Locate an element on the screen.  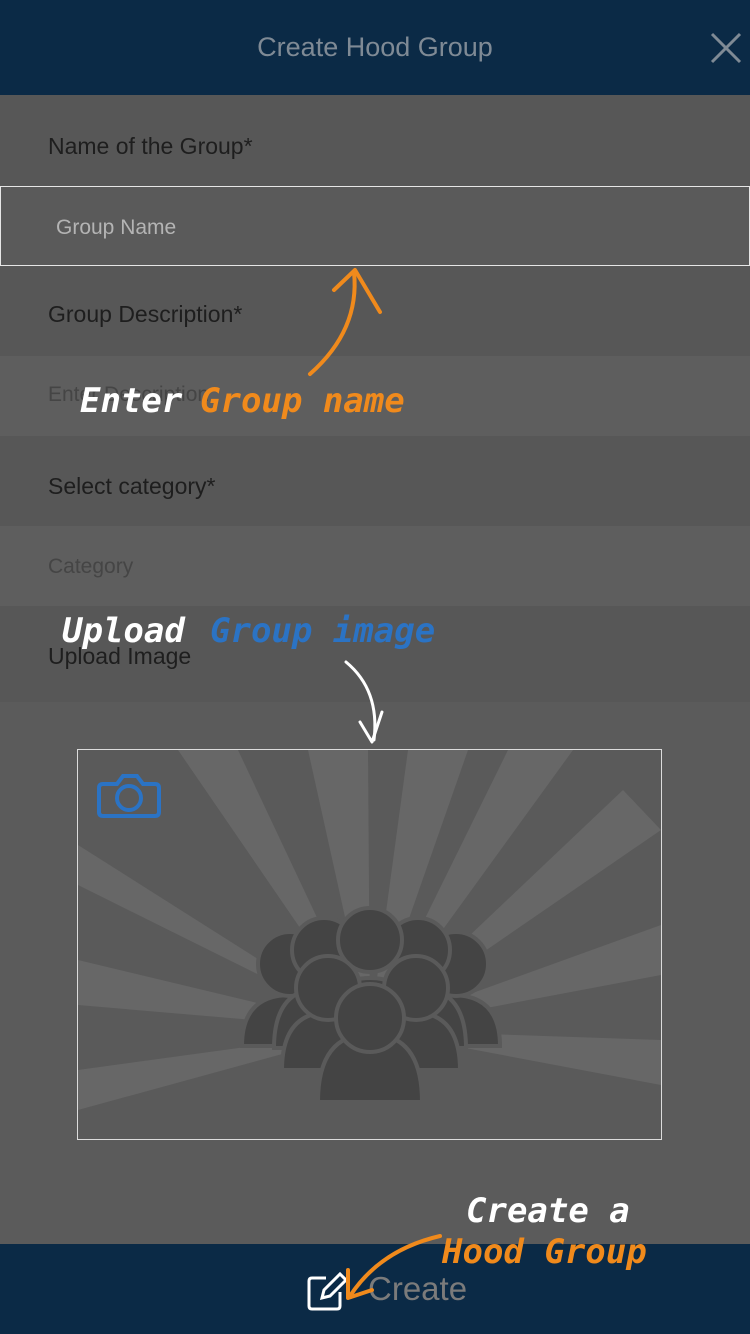
create-label: Create is located at coordinates (418, 1288).